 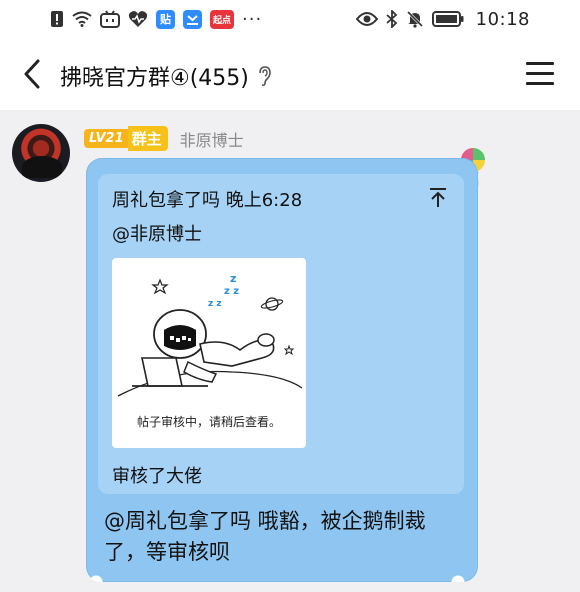 I want to click on quote-text: 审核了大佬, so click(x=157, y=476).